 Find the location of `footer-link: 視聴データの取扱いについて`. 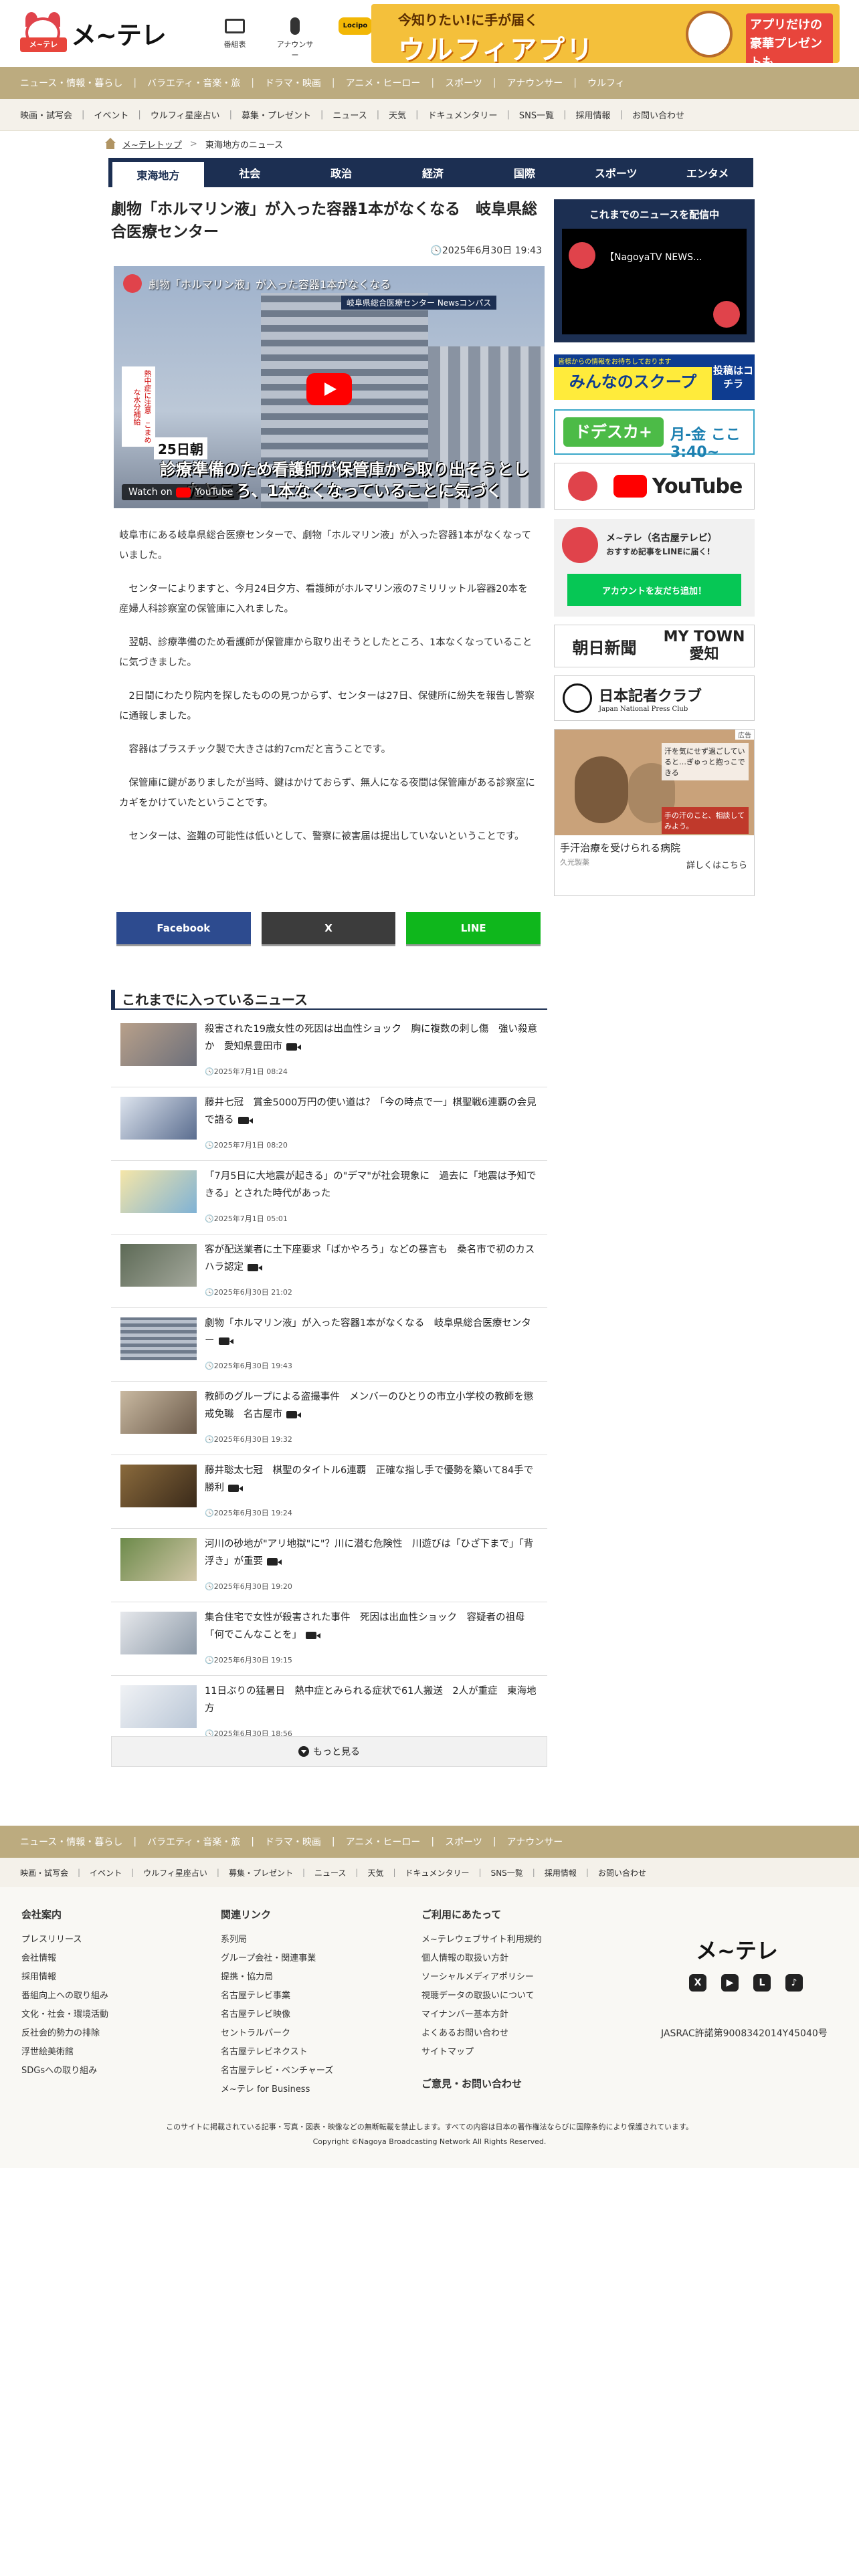

footer-link: 視聴データの取扱いについて is located at coordinates (482, 1996).